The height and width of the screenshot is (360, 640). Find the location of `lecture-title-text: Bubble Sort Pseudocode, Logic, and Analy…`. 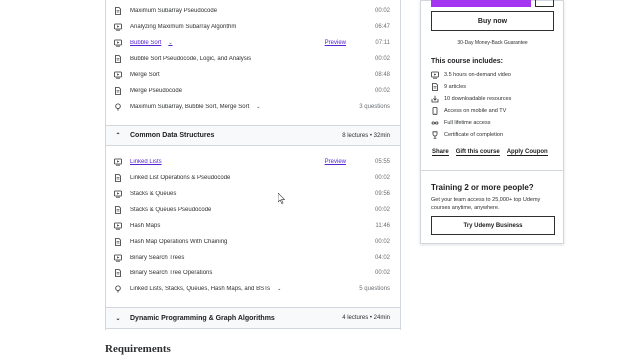

lecture-title-text: Bubble Sort Pseudocode, Logic, and Analy… is located at coordinates (191, 59).